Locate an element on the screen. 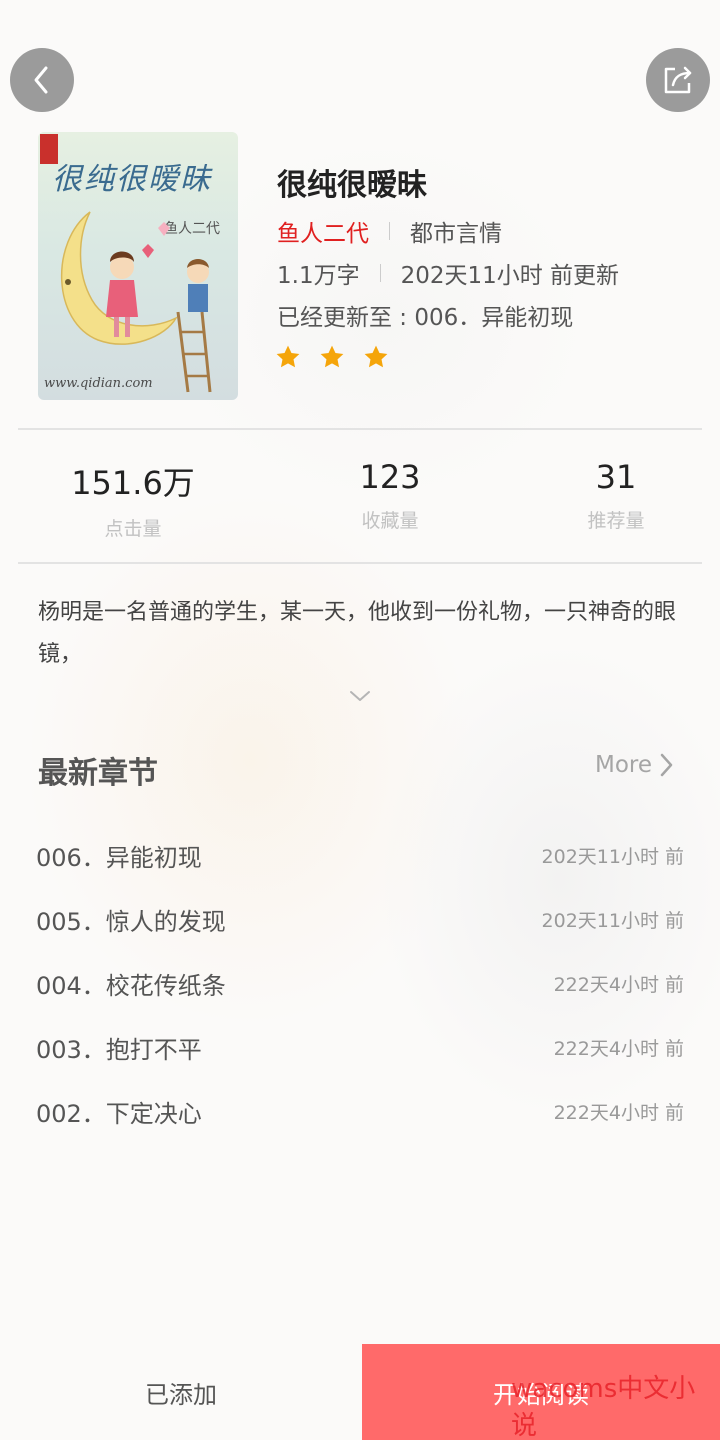 This screenshot has height=1440, width=720. chapter-name: 006．异能初现 is located at coordinates (119, 857).